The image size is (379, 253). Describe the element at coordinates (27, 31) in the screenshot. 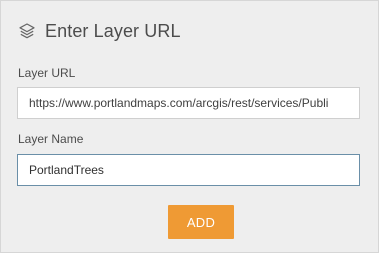

I see `layers-icon` at that location.